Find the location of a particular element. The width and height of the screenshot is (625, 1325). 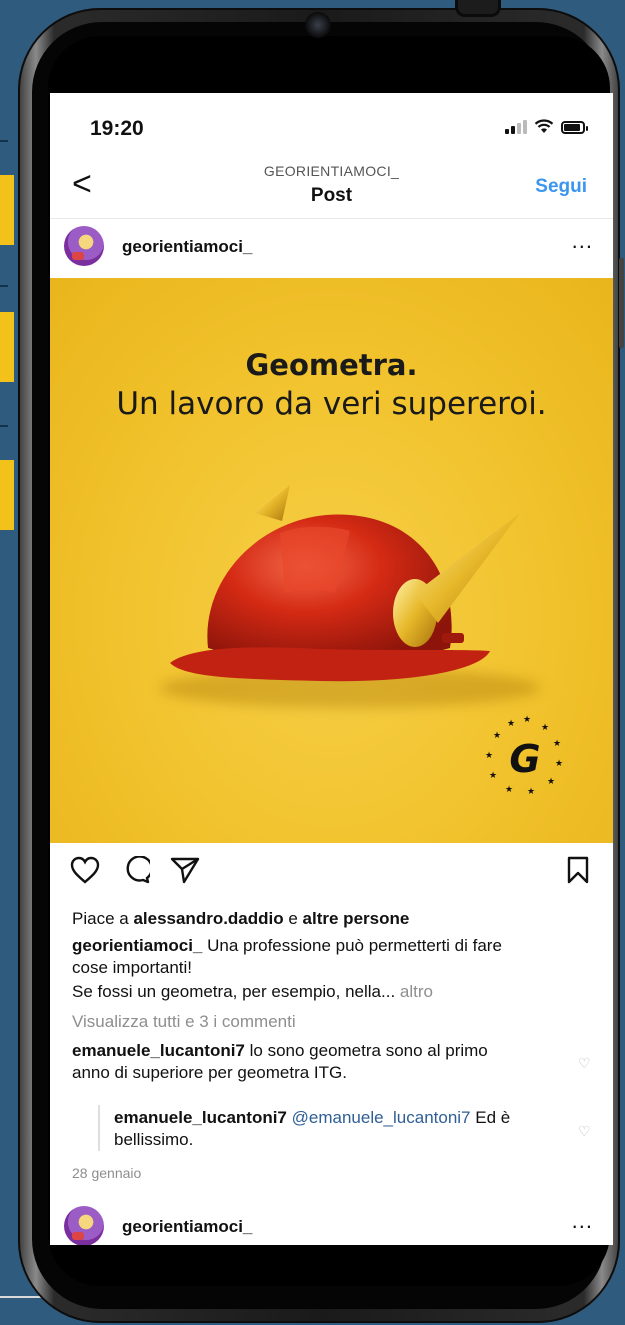

reply-like-heart-icon: ♡ is located at coordinates (584, 1131).